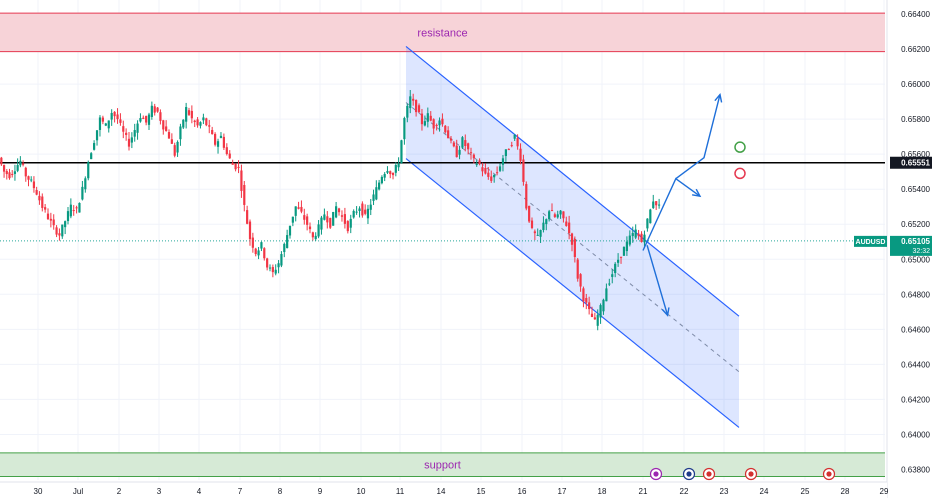 The image size is (934, 503). Describe the element at coordinates (915, 241) in the screenshot. I see `current-price-label: 0.65105` at that location.